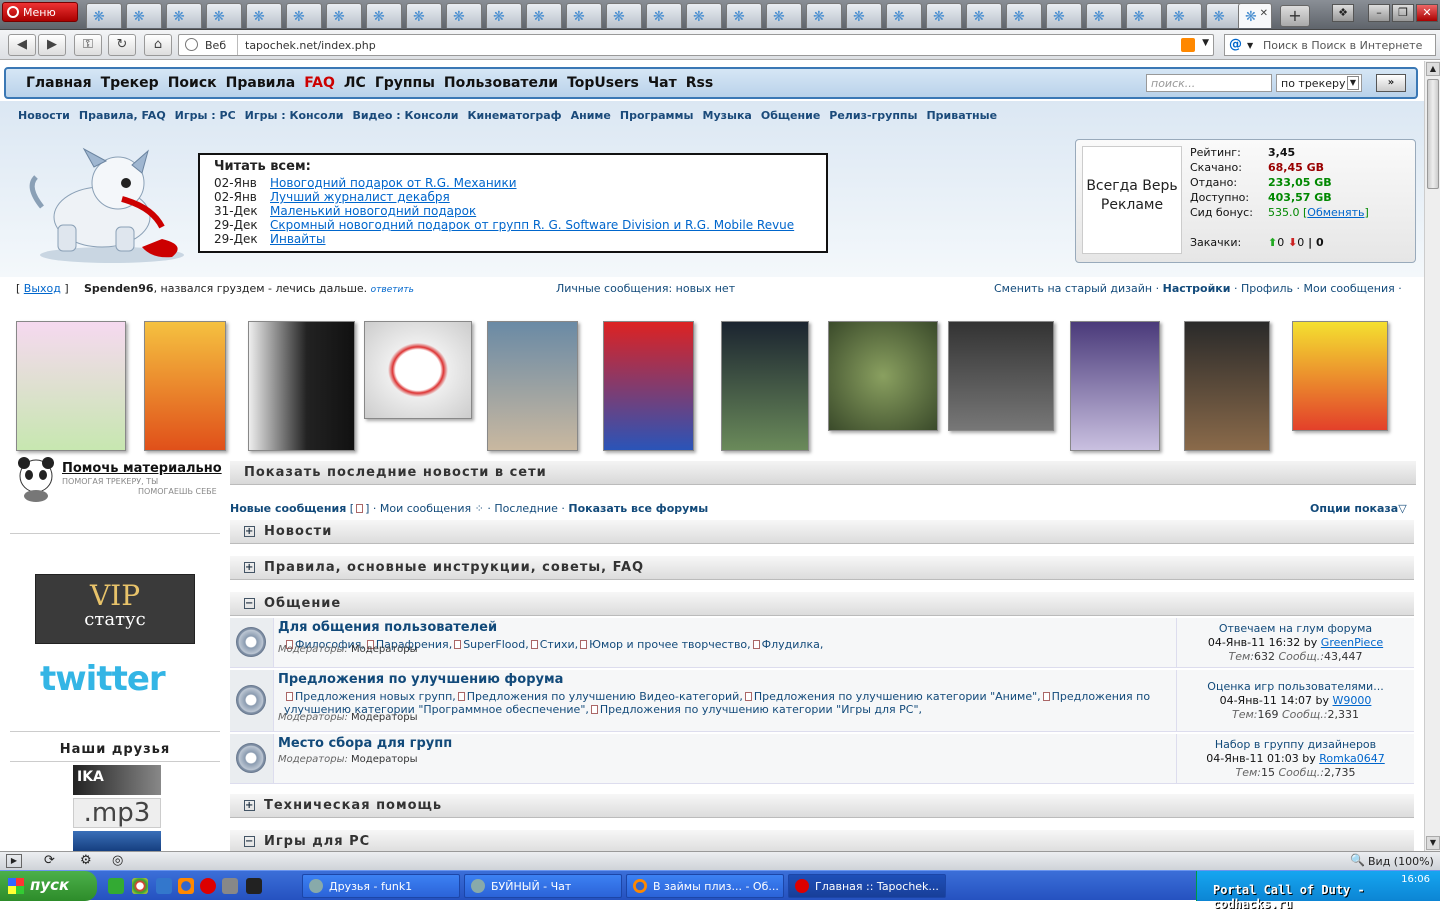 This screenshot has width=1440, height=911. I want to click on site-nav-link: Группы, so click(405, 83).